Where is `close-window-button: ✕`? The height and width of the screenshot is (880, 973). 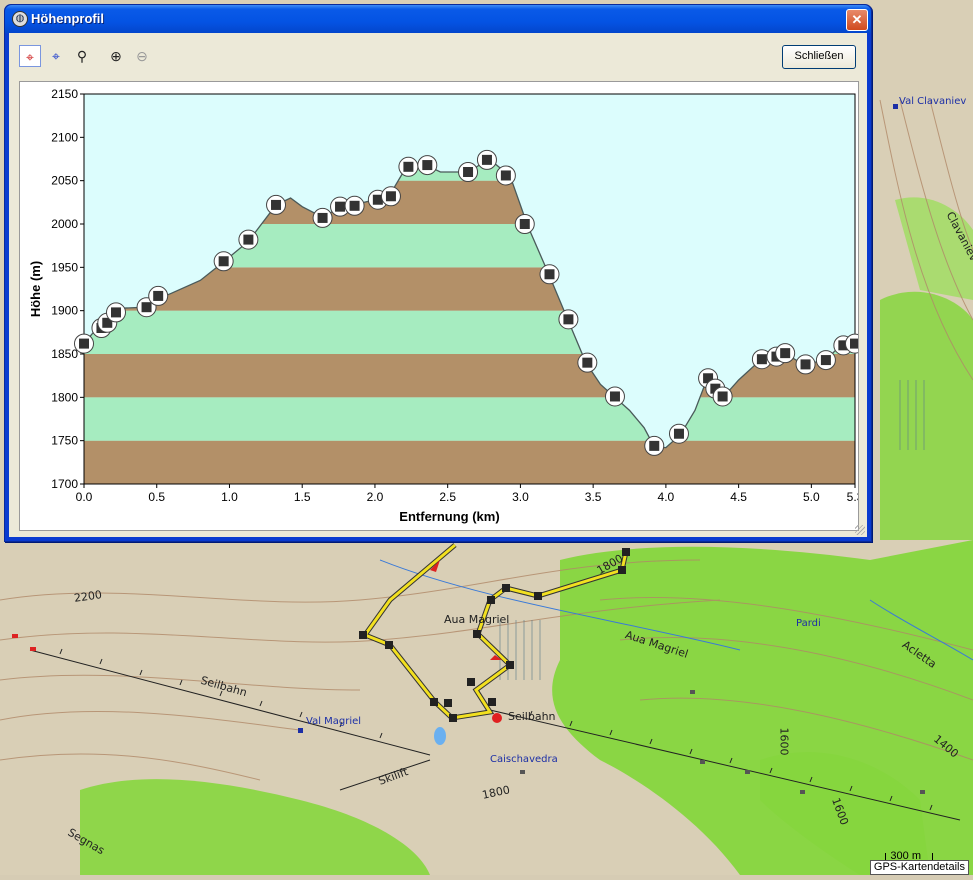
close-window-button: ✕ is located at coordinates (857, 20).